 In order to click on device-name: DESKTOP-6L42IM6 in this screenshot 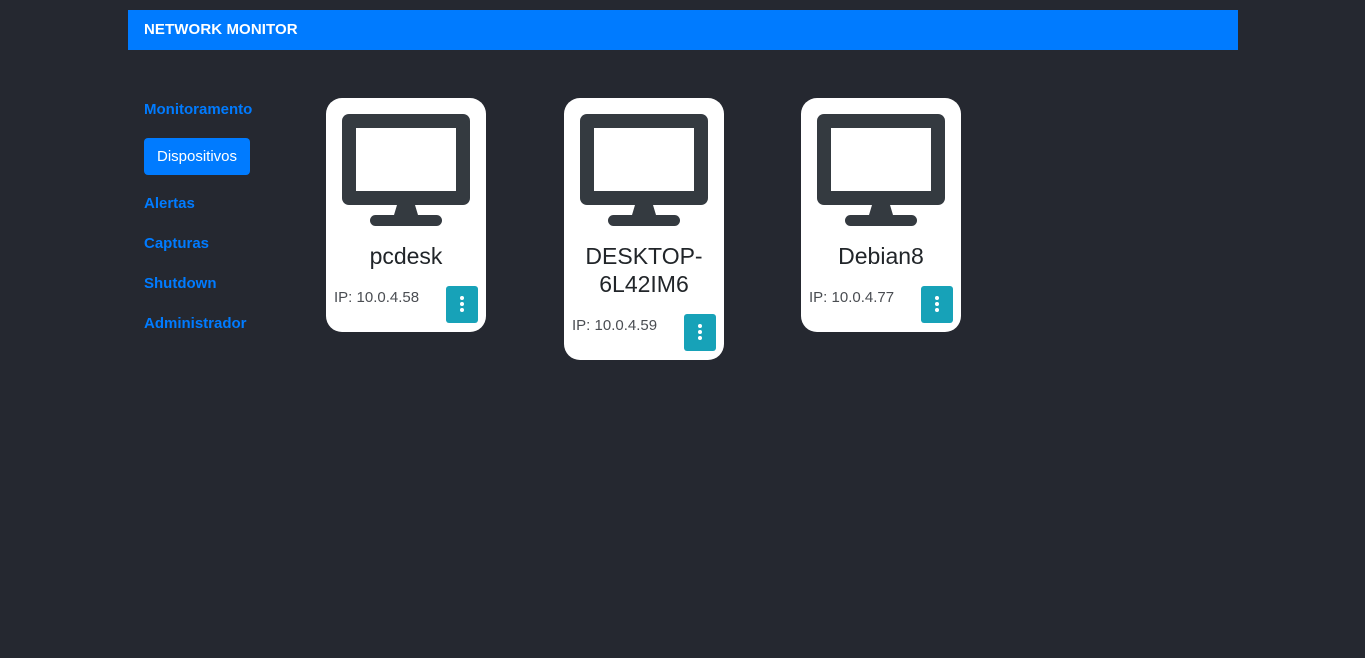, I will do `click(644, 270)`.